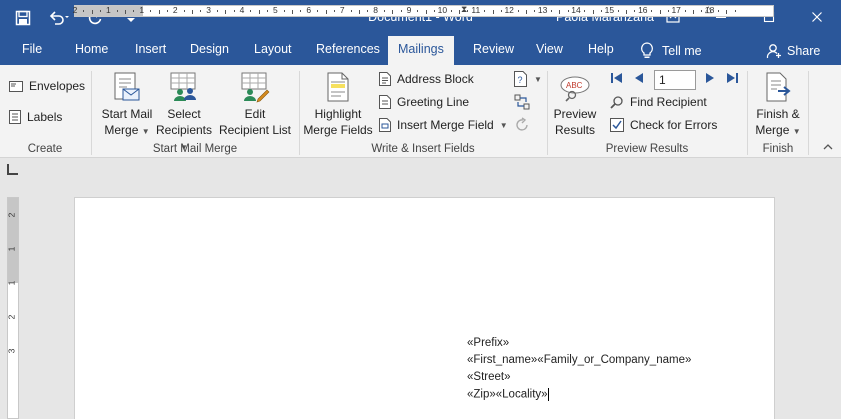 The image size is (841, 419). What do you see at coordinates (275, 10) in the screenshot?
I see `ruler-number: 5` at bounding box center [275, 10].